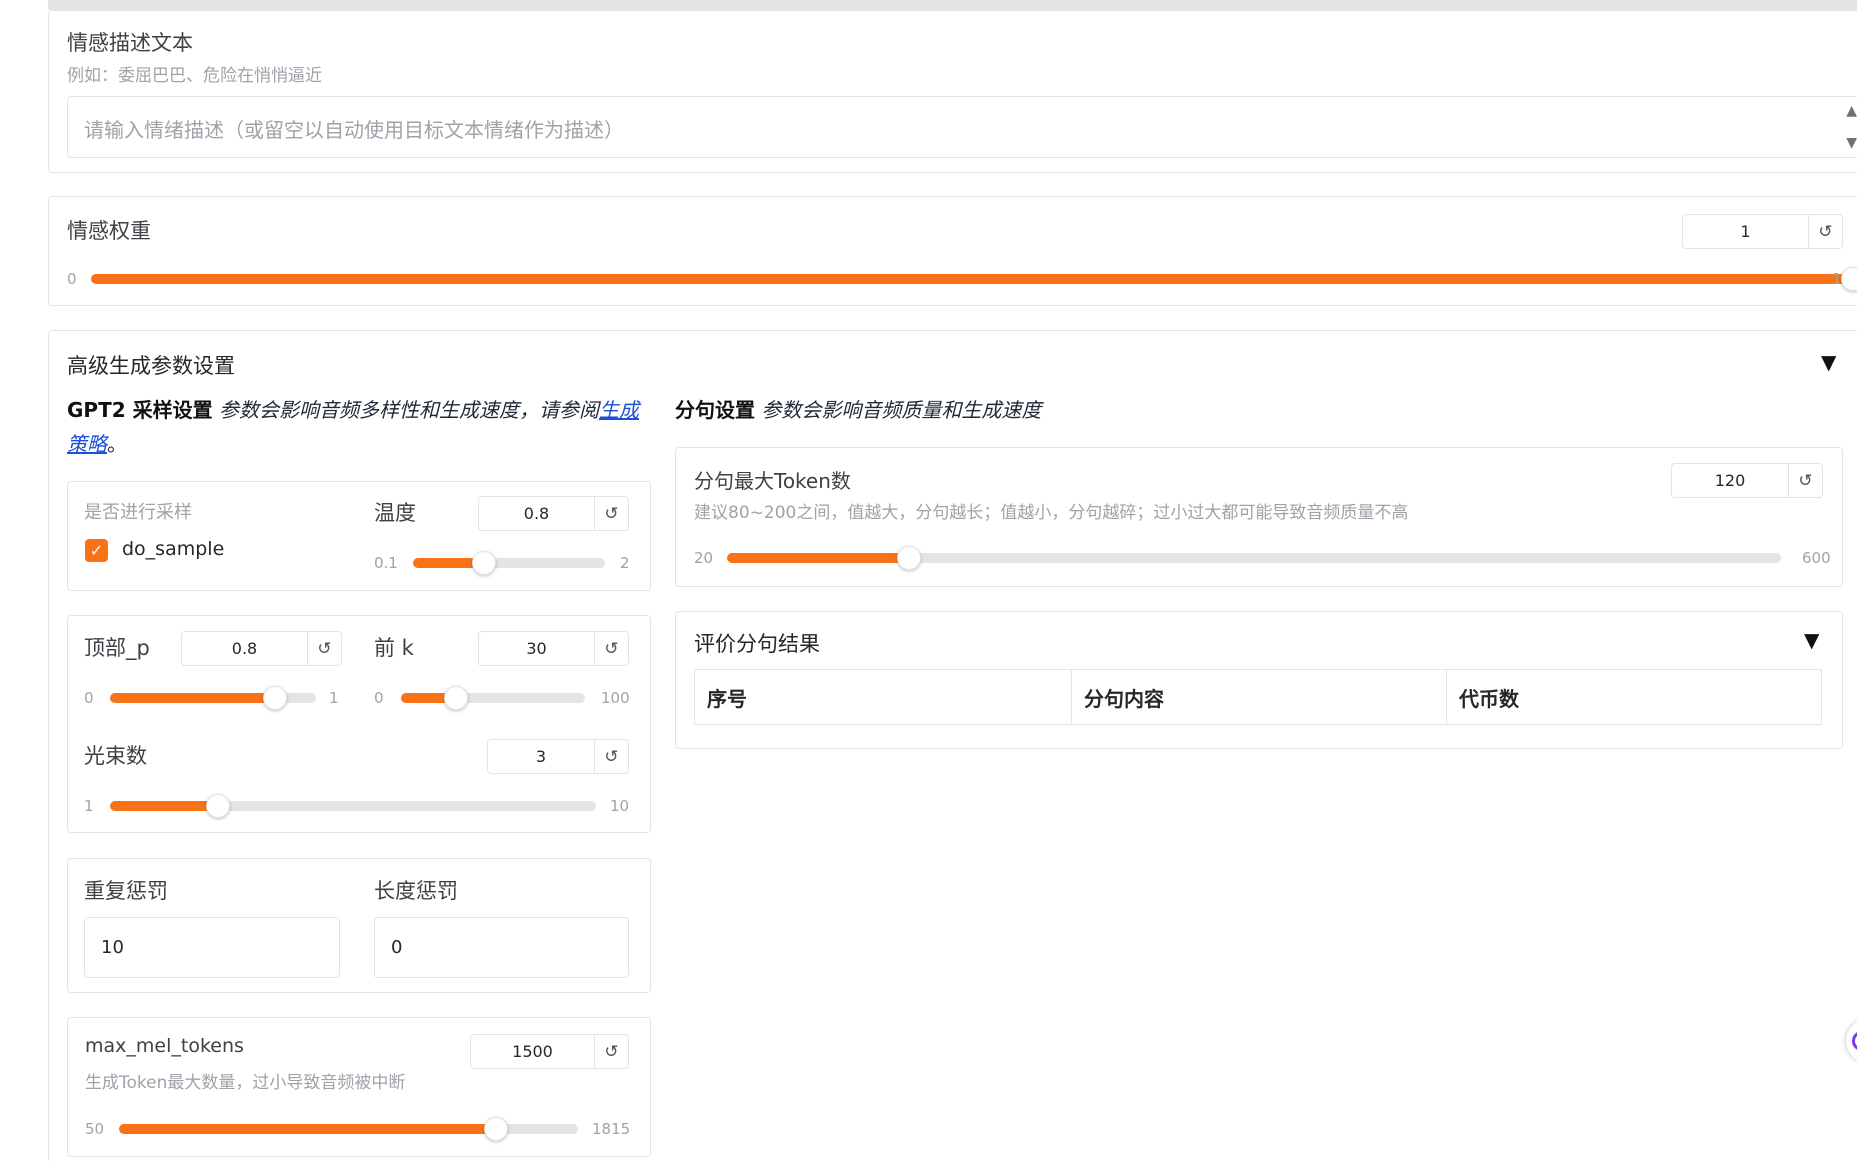 The width and height of the screenshot is (1857, 1161). I want to click on repetition-penalty-label: 重复惩罚, so click(126, 891).